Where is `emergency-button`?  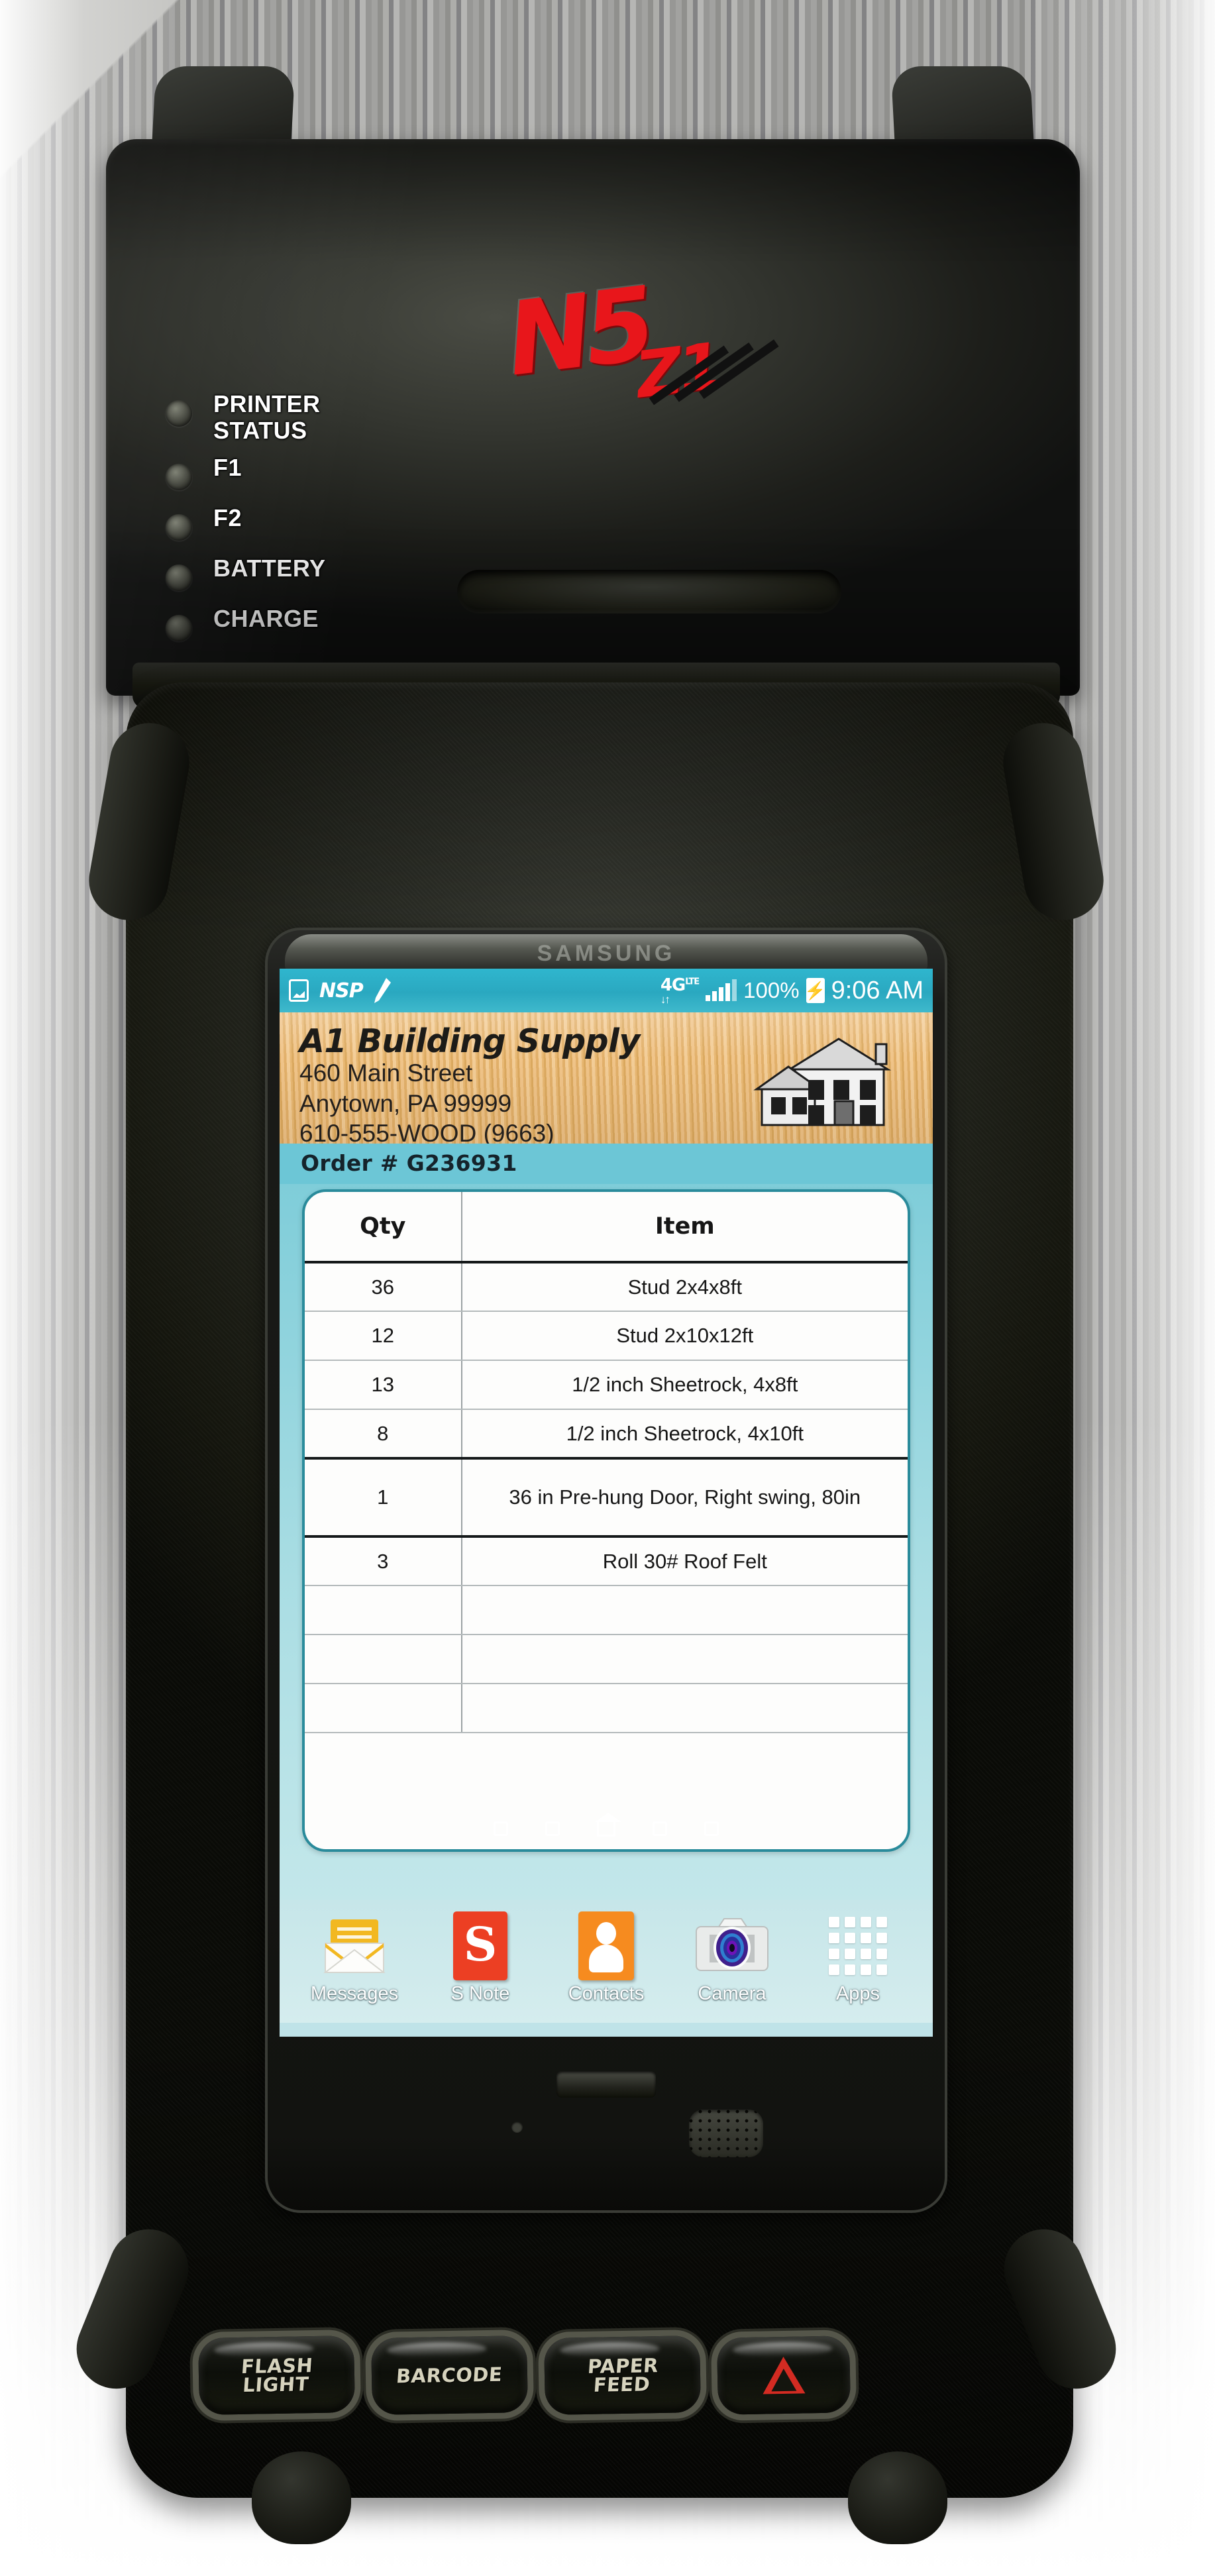 emergency-button is located at coordinates (784, 2375).